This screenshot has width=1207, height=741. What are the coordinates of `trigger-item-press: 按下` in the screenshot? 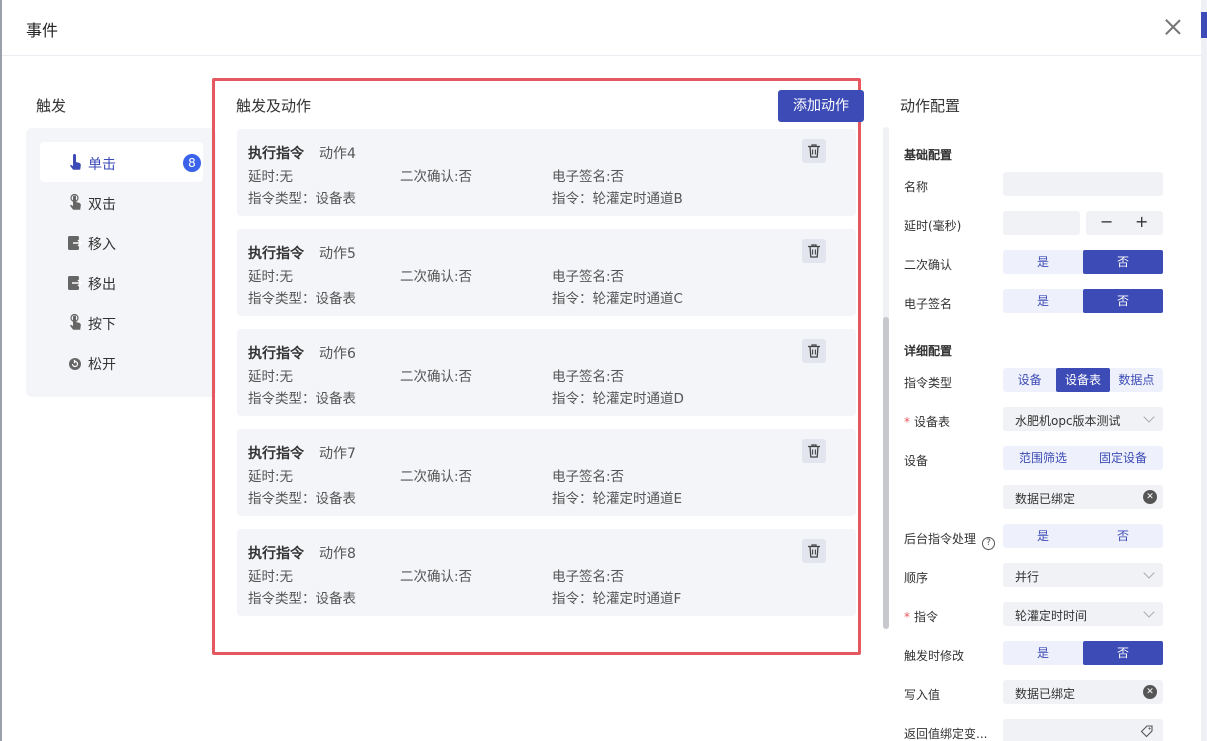 It's located at (121, 322).